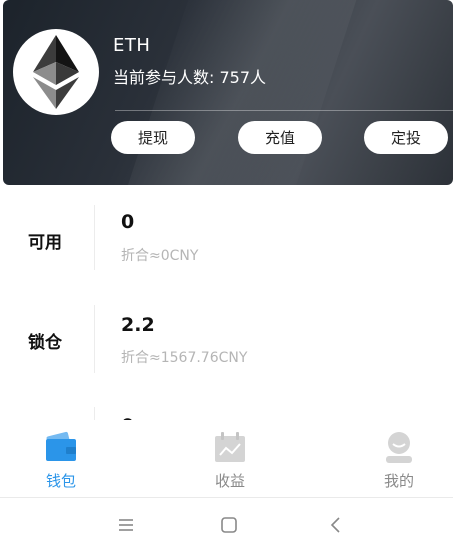 Image resolution: width=453 pixels, height=550 pixels. I want to click on back-icon, so click(336, 525).